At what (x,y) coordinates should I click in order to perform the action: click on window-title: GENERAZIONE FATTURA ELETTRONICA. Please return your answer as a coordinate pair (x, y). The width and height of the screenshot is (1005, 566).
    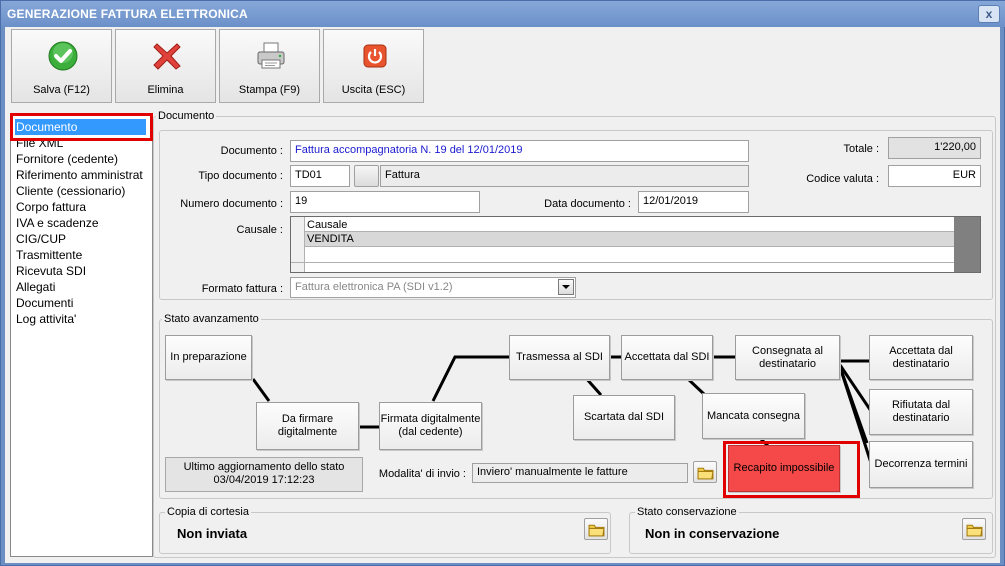
    Looking at the image, I should click on (503, 14).